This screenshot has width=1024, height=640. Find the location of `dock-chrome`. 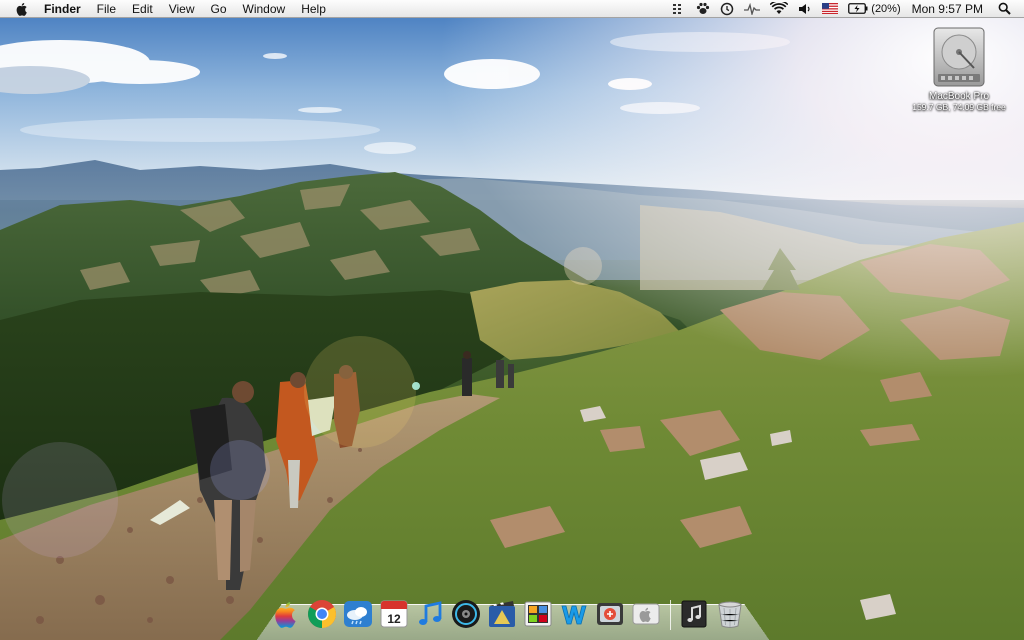

dock-chrome is located at coordinates (322, 614).